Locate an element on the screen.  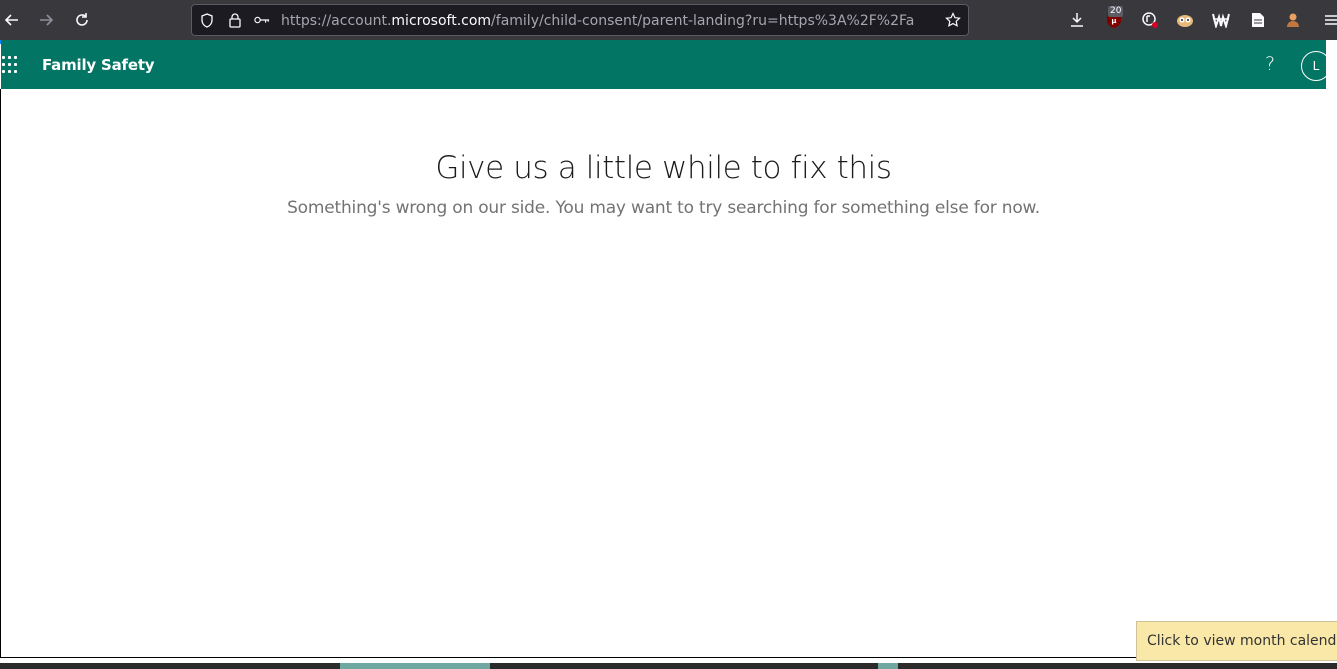
back-button is located at coordinates (12, 20).